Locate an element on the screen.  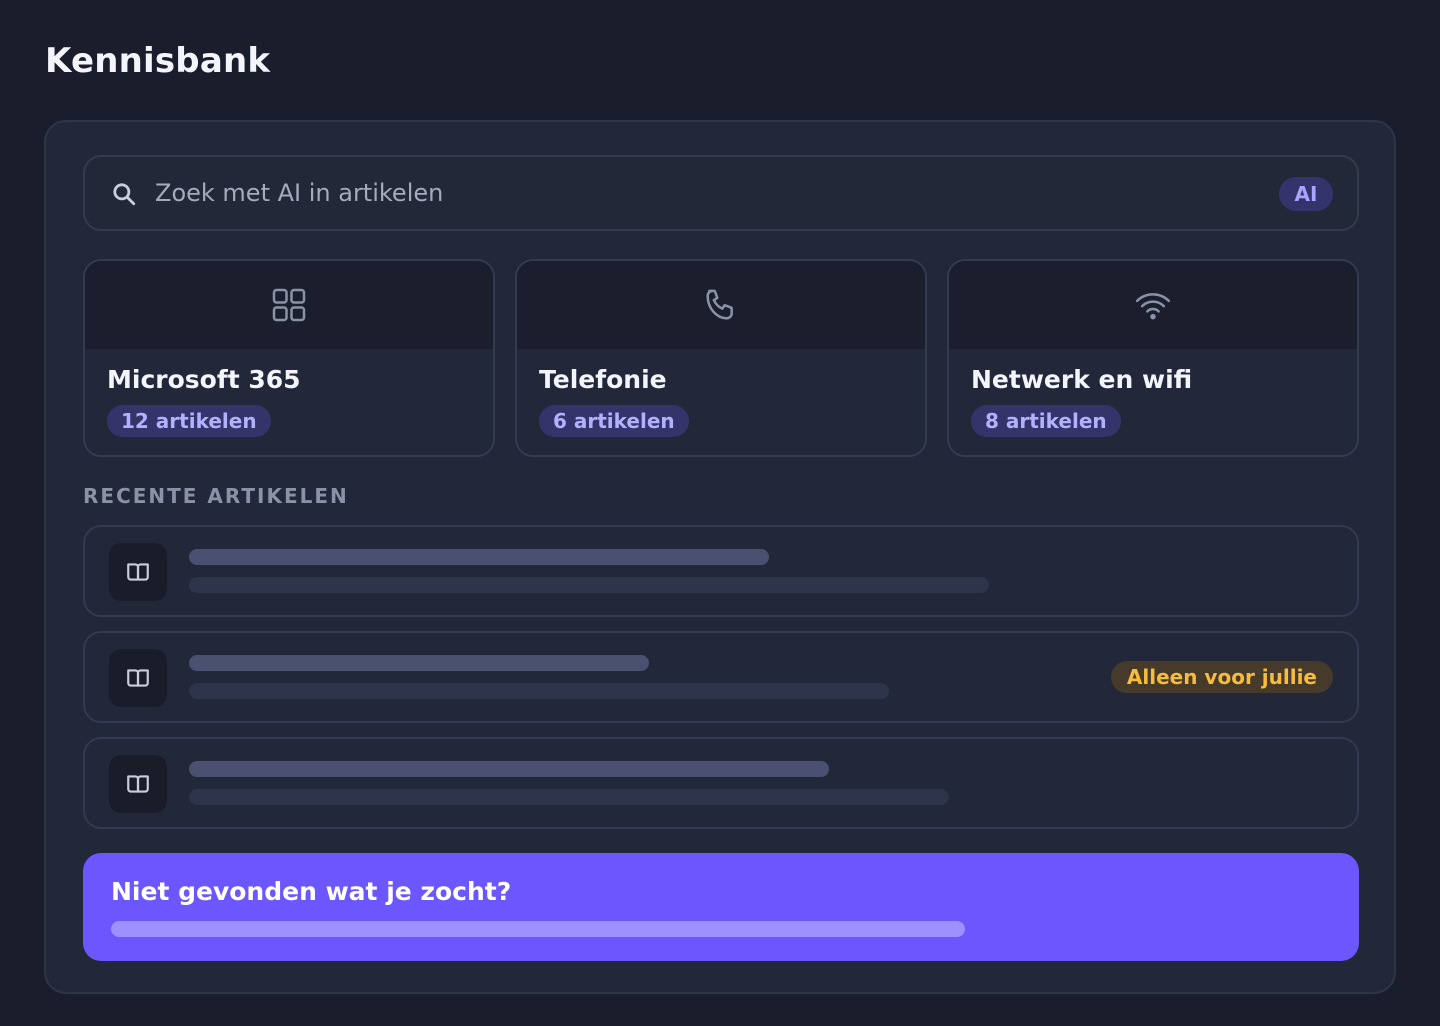
category-name: Netwerk en wifi is located at coordinates (1082, 379).